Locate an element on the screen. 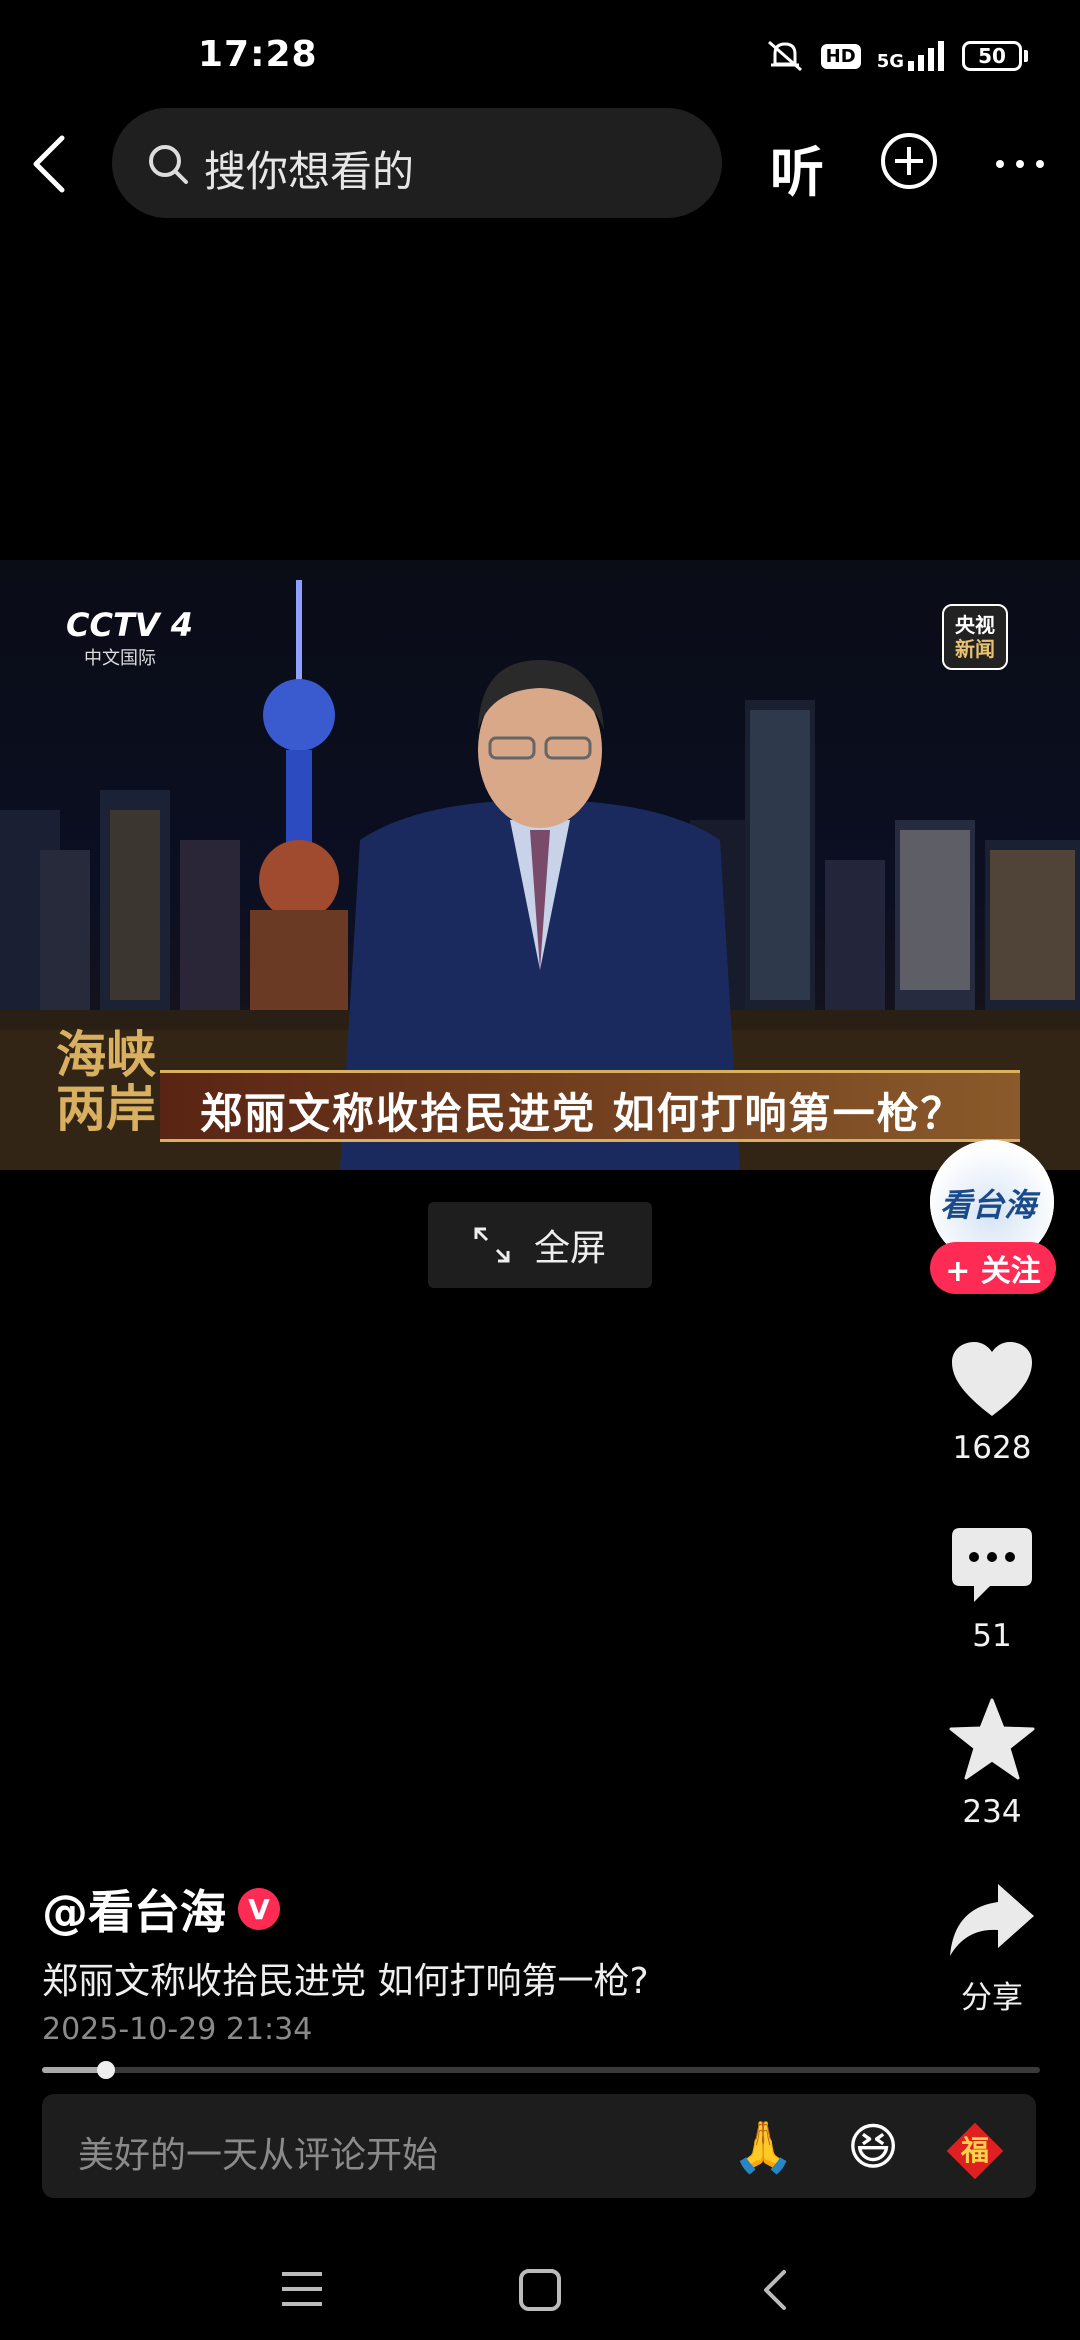 The width and height of the screenshot is (1080, 2340). search-input: 搜你想看的 is located at coordinates (417, 163).